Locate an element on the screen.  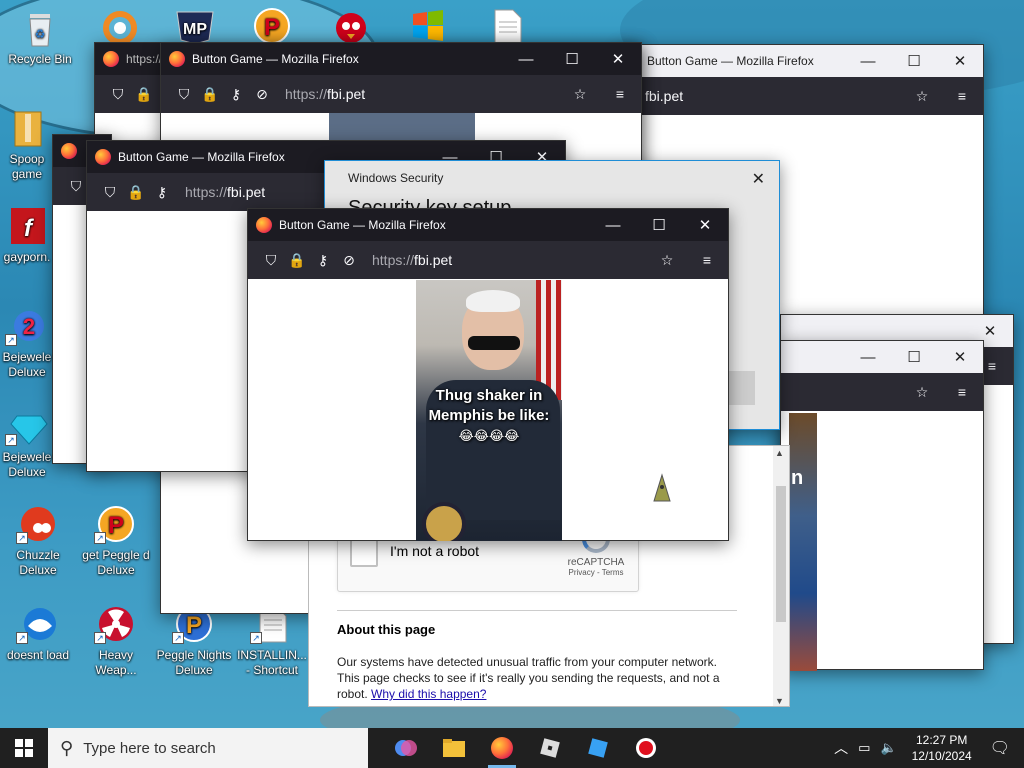
taskbar-record is located at coordinates (646, 748).